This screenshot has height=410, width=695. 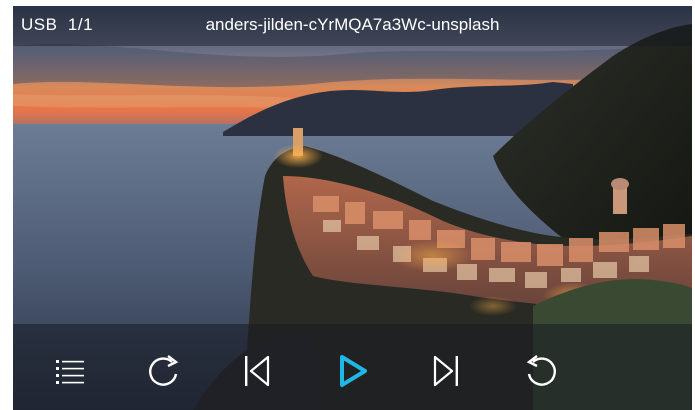 I want to click on rotate-button, so click(x=164, y=371).